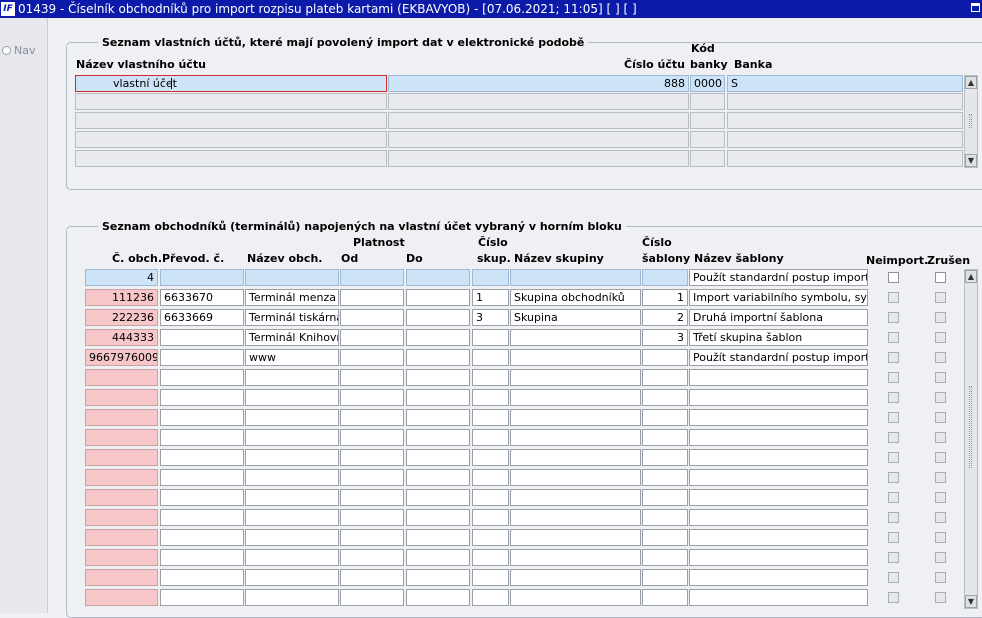 The height and width of the screenshot is (618, 982). Describe the element at coordinates (231, 158) in the screenshot. I see `account-name-field` at that location.